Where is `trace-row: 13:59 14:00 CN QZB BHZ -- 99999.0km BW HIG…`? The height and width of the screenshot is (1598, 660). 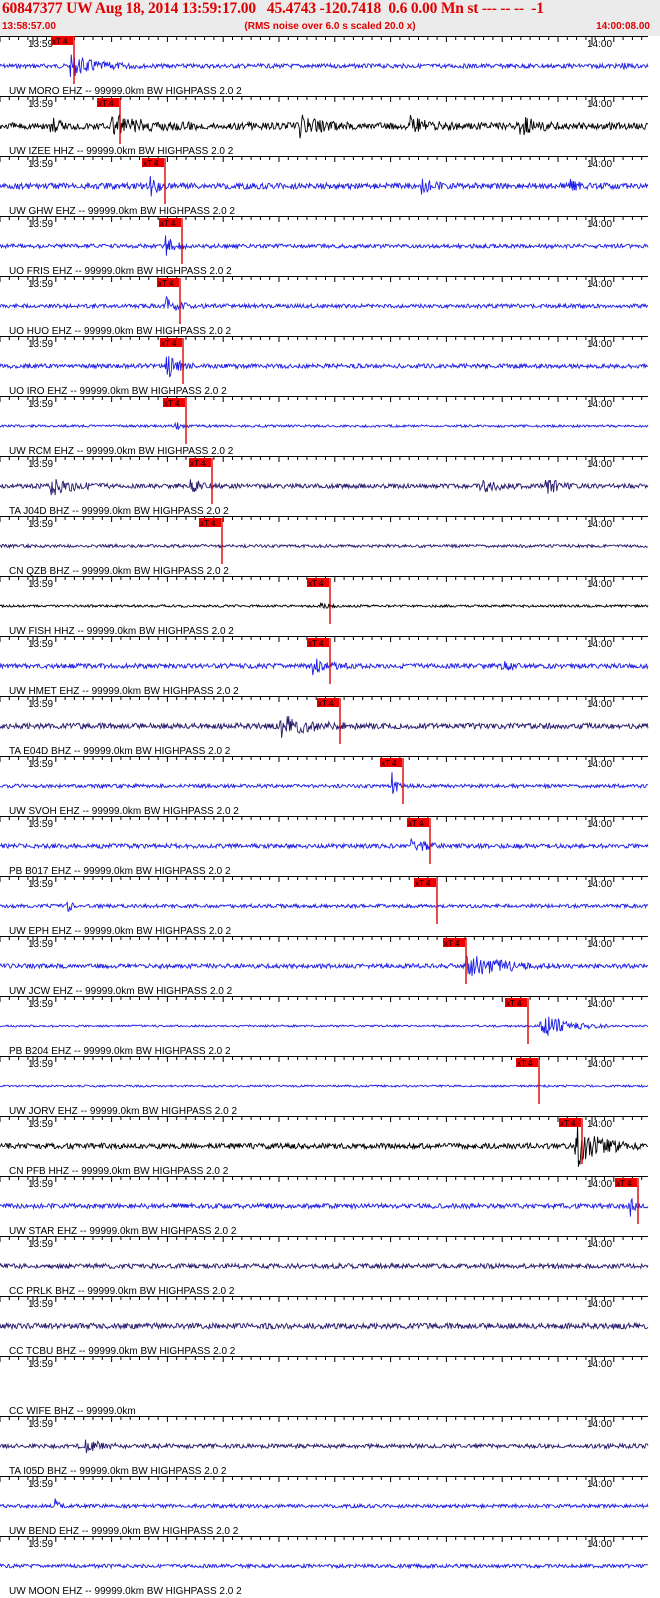 trace-row: 13:59 14:00 CN QZB BHZ -- 99999.0km BW HIG… is located at coordinates (324, 546).